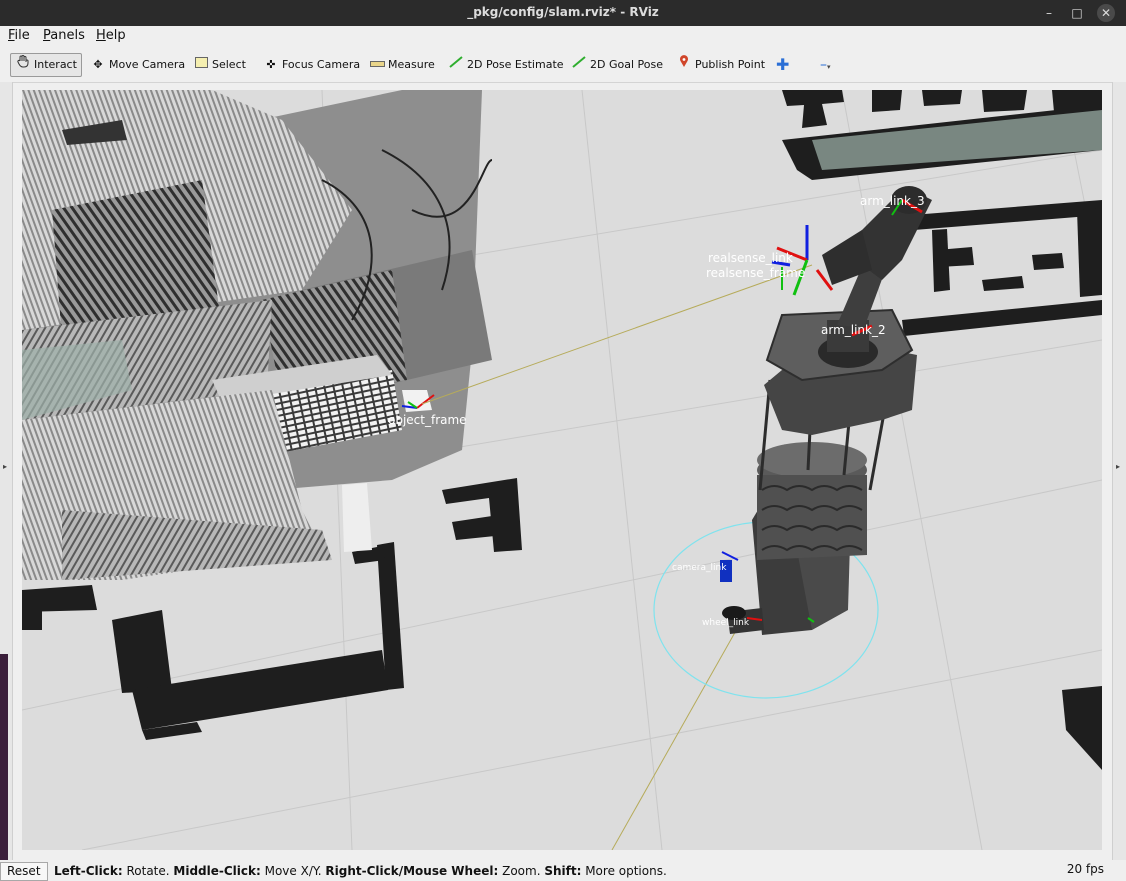 The width and height of the screenshot is (1126, 881). Describe the element at coordinates (201, 65) in the screenshot. I see `select-box-icon` at that location.